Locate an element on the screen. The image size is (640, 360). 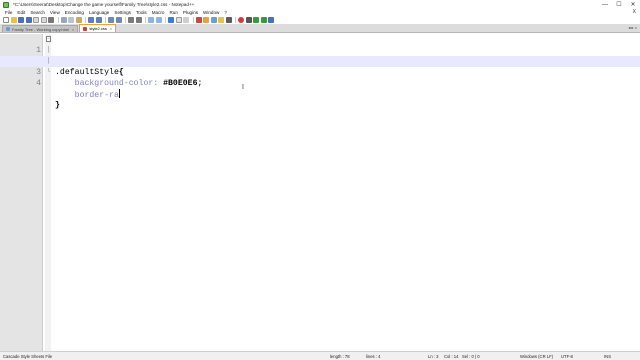
status-file-type: Cascade Style Sheets File is located at coordinates (28, 356).